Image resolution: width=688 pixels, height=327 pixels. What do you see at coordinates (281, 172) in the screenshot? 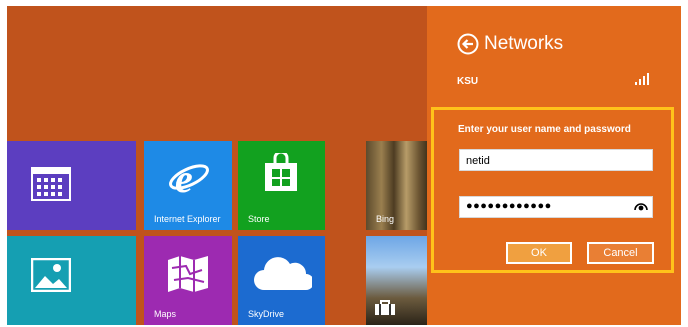
I see `store-icon` at bounding box center [281, 172].